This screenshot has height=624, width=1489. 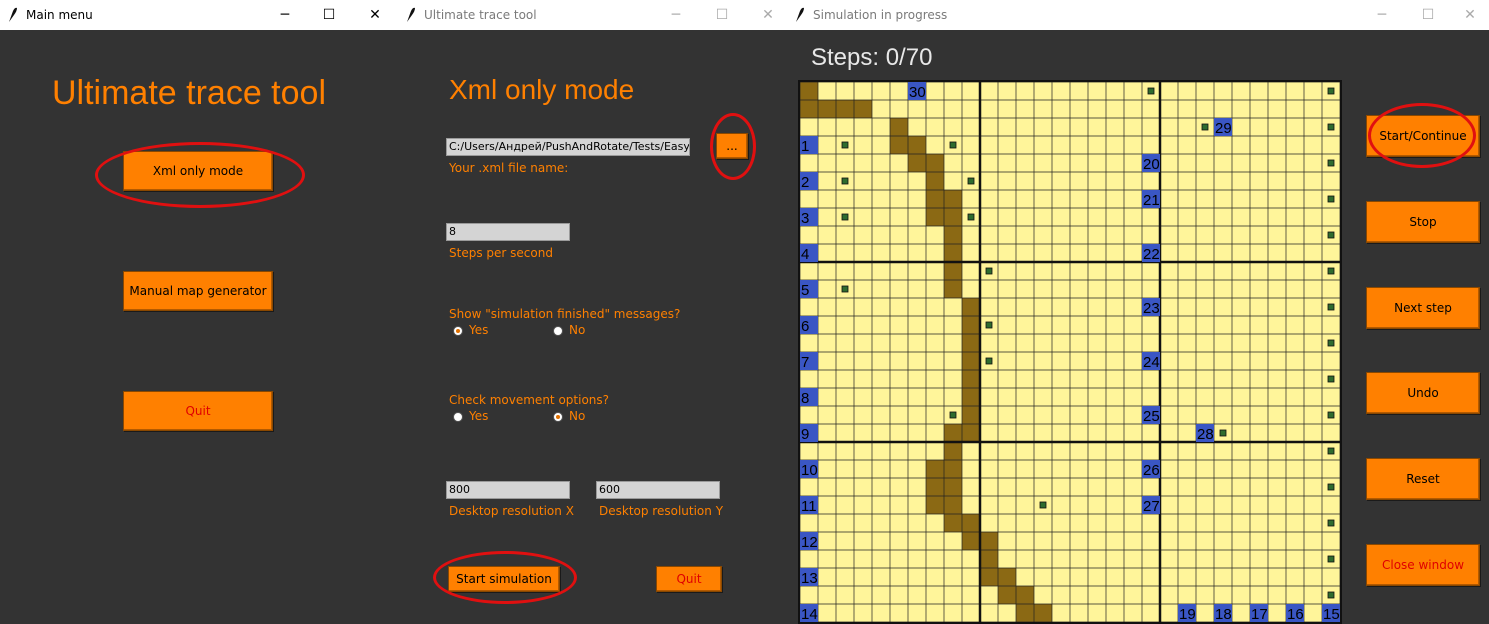 I want to click on mode-heading: Xml only mode, so click(x=542, y=89).